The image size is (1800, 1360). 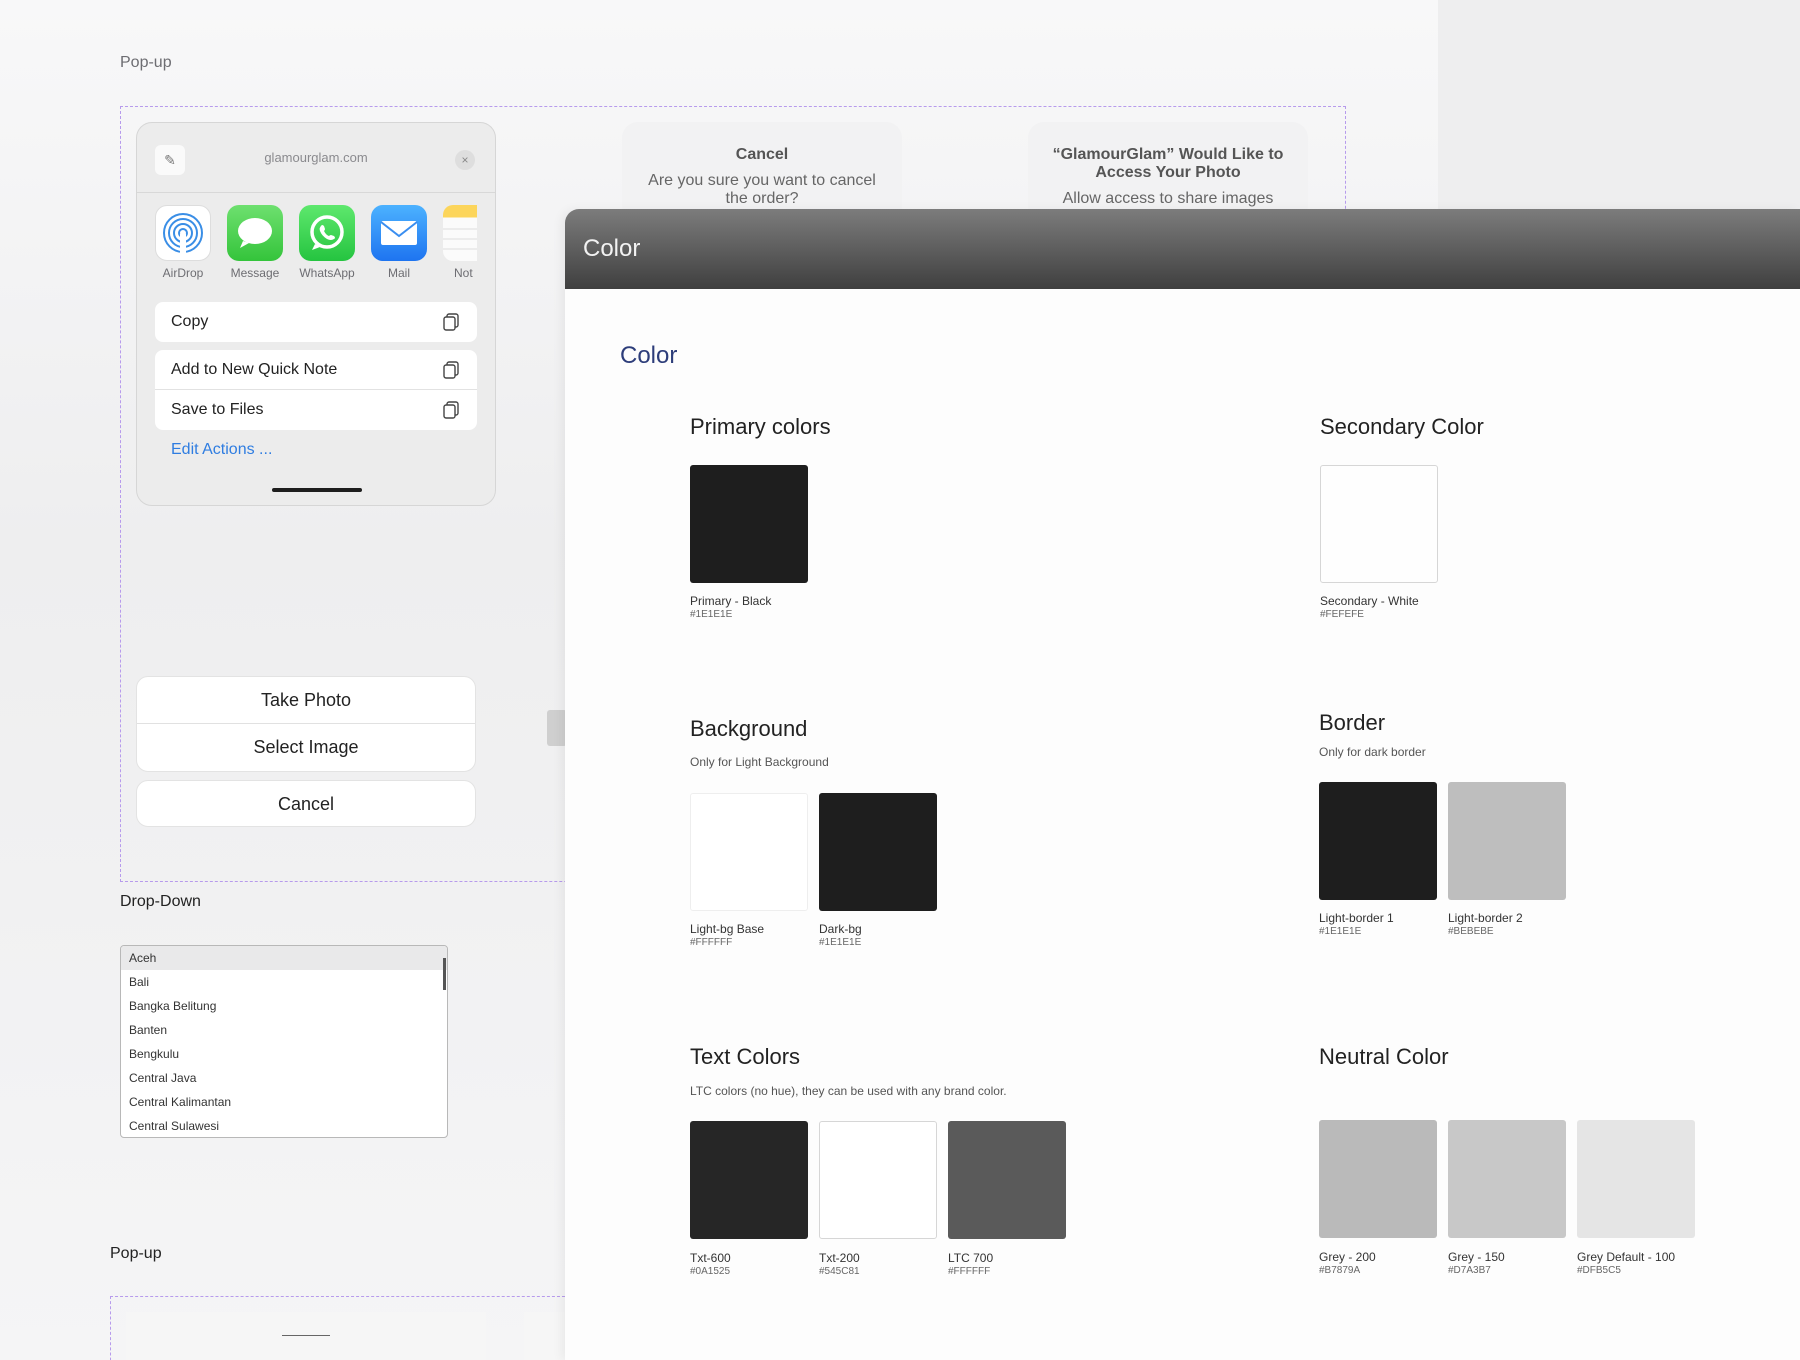 I want to click on share-app-message: Message, so click(x=255, y=242).